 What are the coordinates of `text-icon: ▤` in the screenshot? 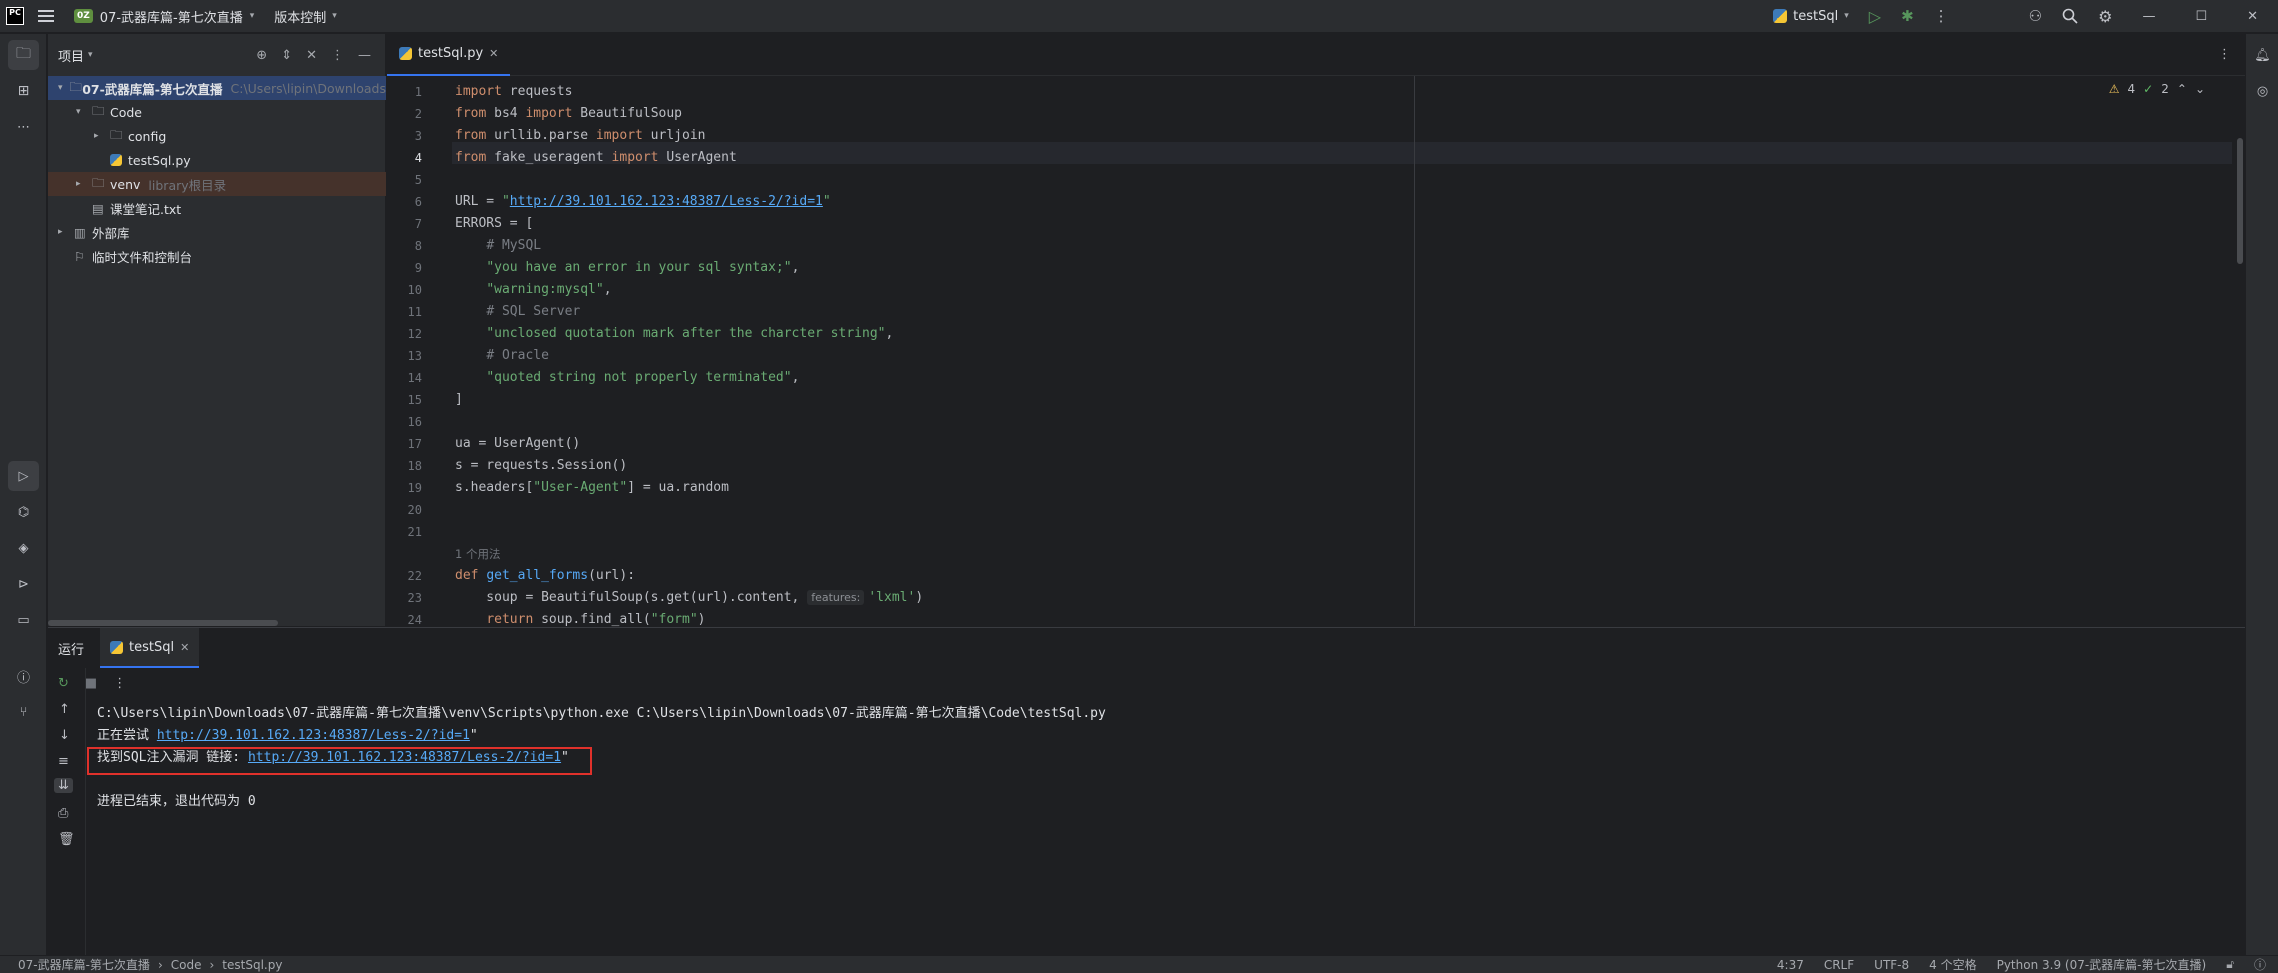 It's located at (98, 208).